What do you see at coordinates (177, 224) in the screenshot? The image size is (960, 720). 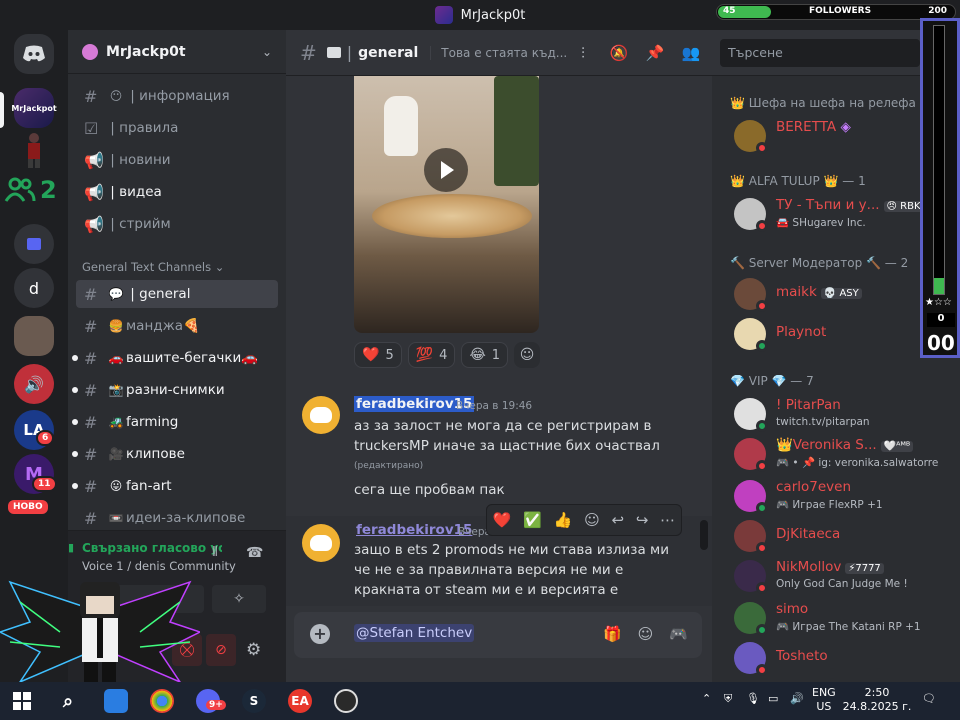 I see `channel-striym: 📢 | стрийм` at bounding box center [177, 224].